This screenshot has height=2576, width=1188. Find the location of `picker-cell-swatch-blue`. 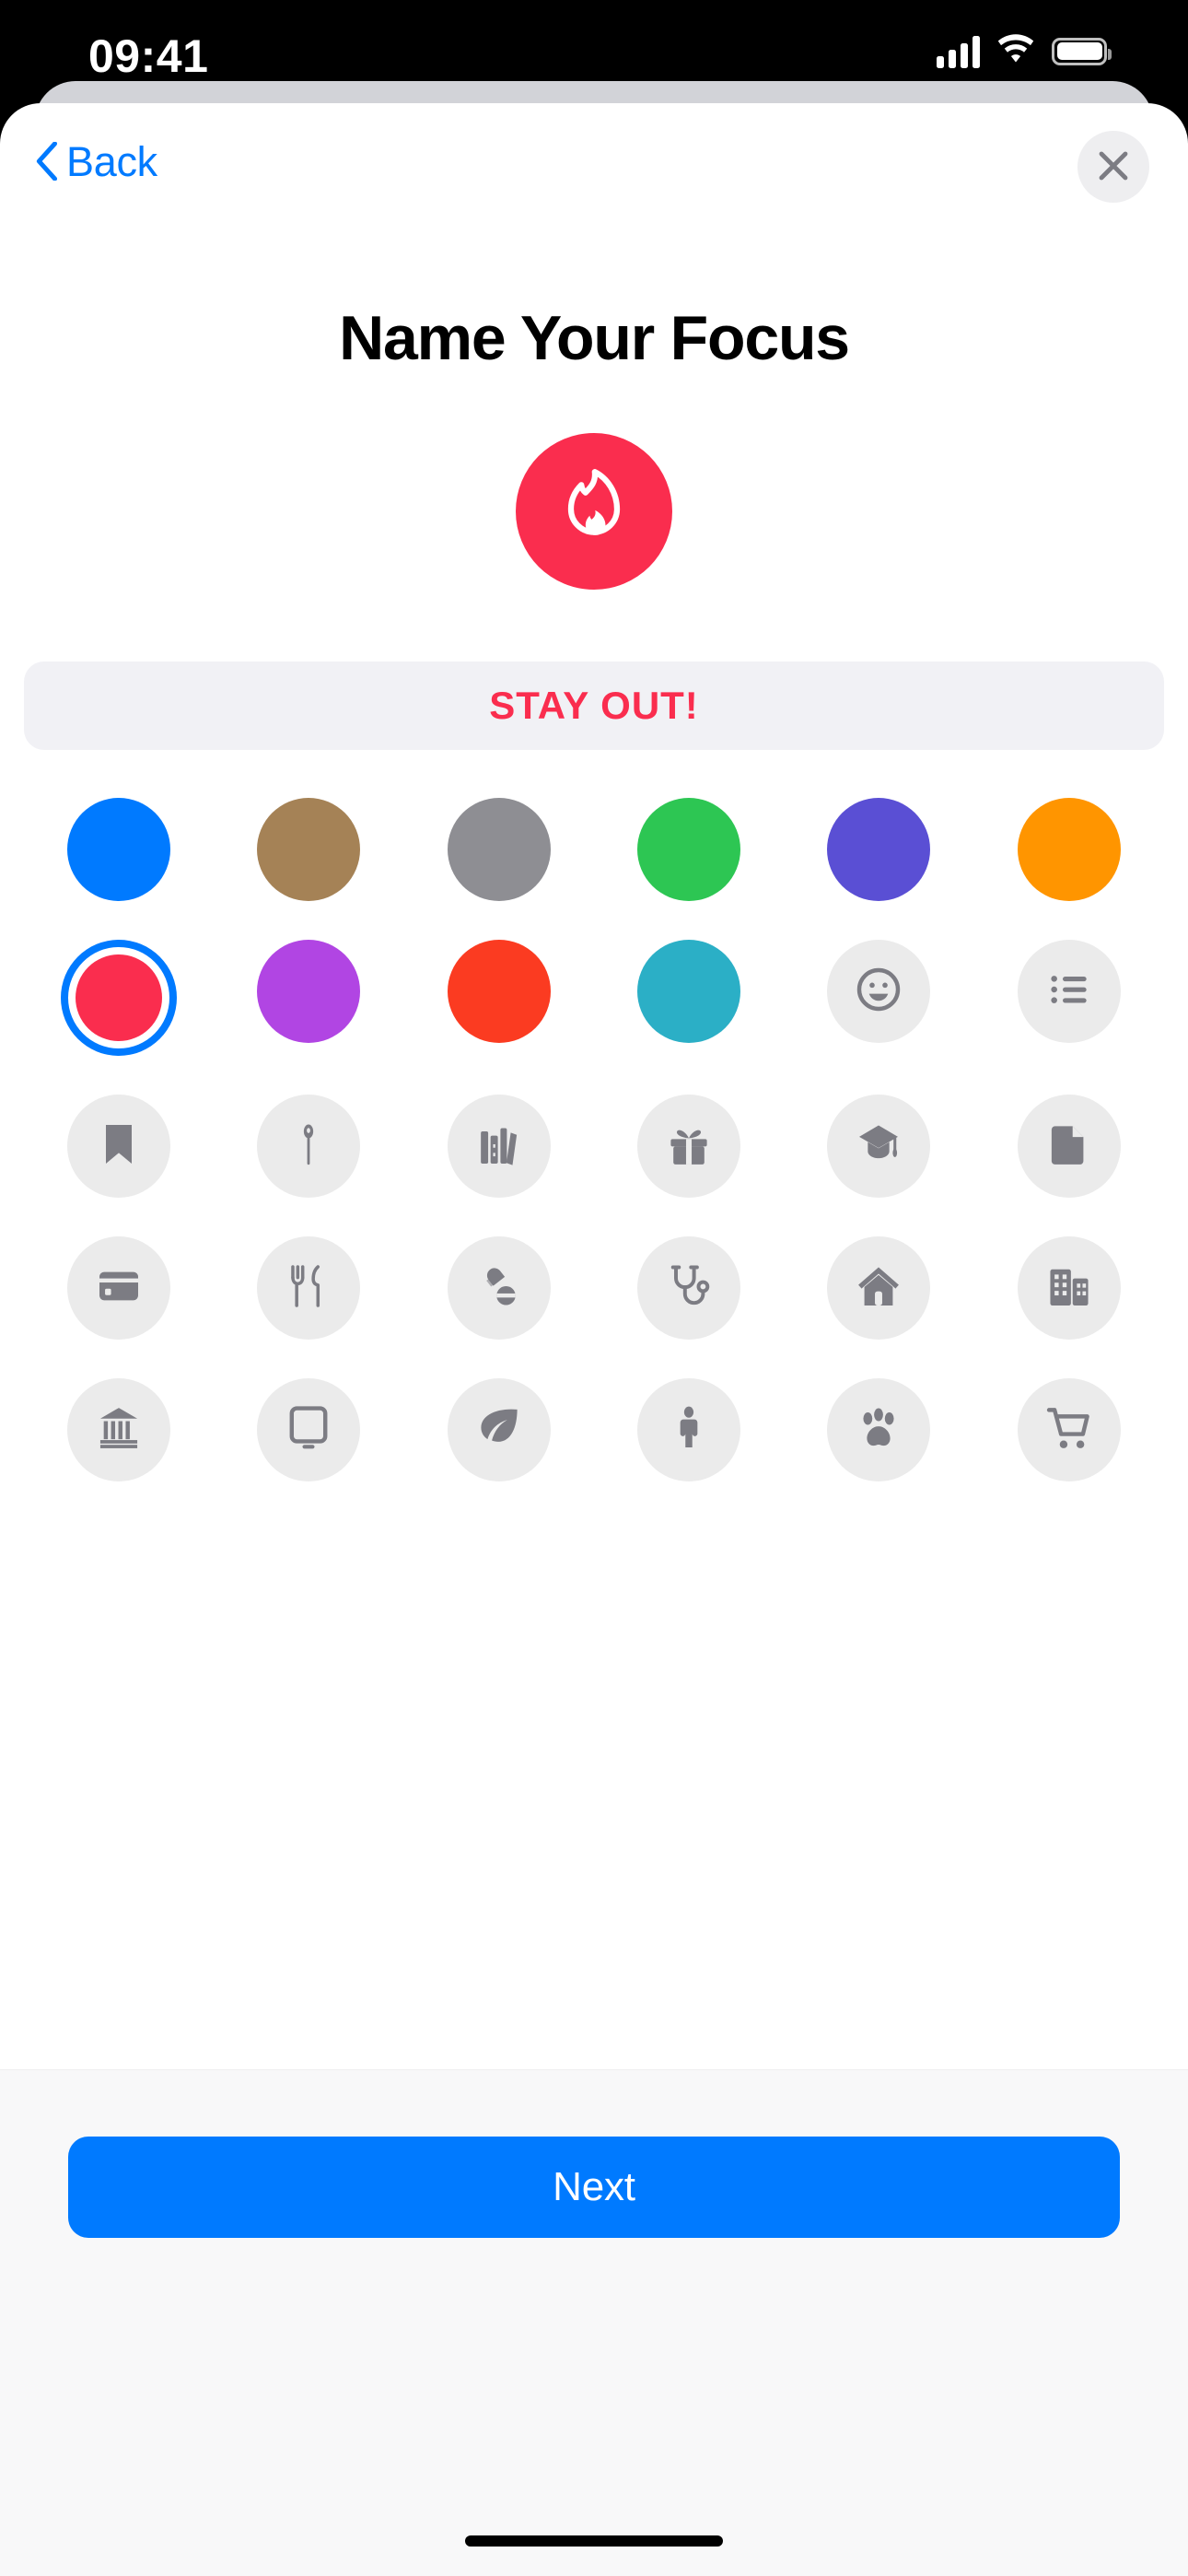

picker-cell-swatch-blue is located at coordinates (119, 849).